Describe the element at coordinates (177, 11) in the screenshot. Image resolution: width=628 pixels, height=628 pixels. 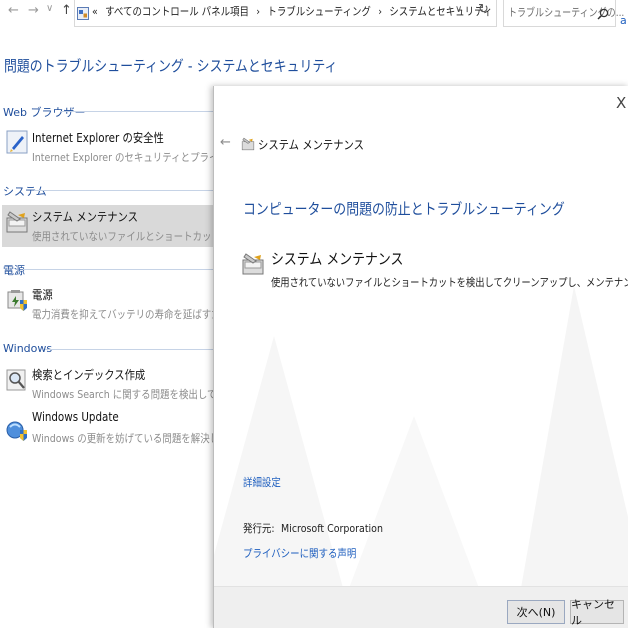
I see `breadcrumb-all-control-panel-items: すべてのコントロール パネル項目` at that location.